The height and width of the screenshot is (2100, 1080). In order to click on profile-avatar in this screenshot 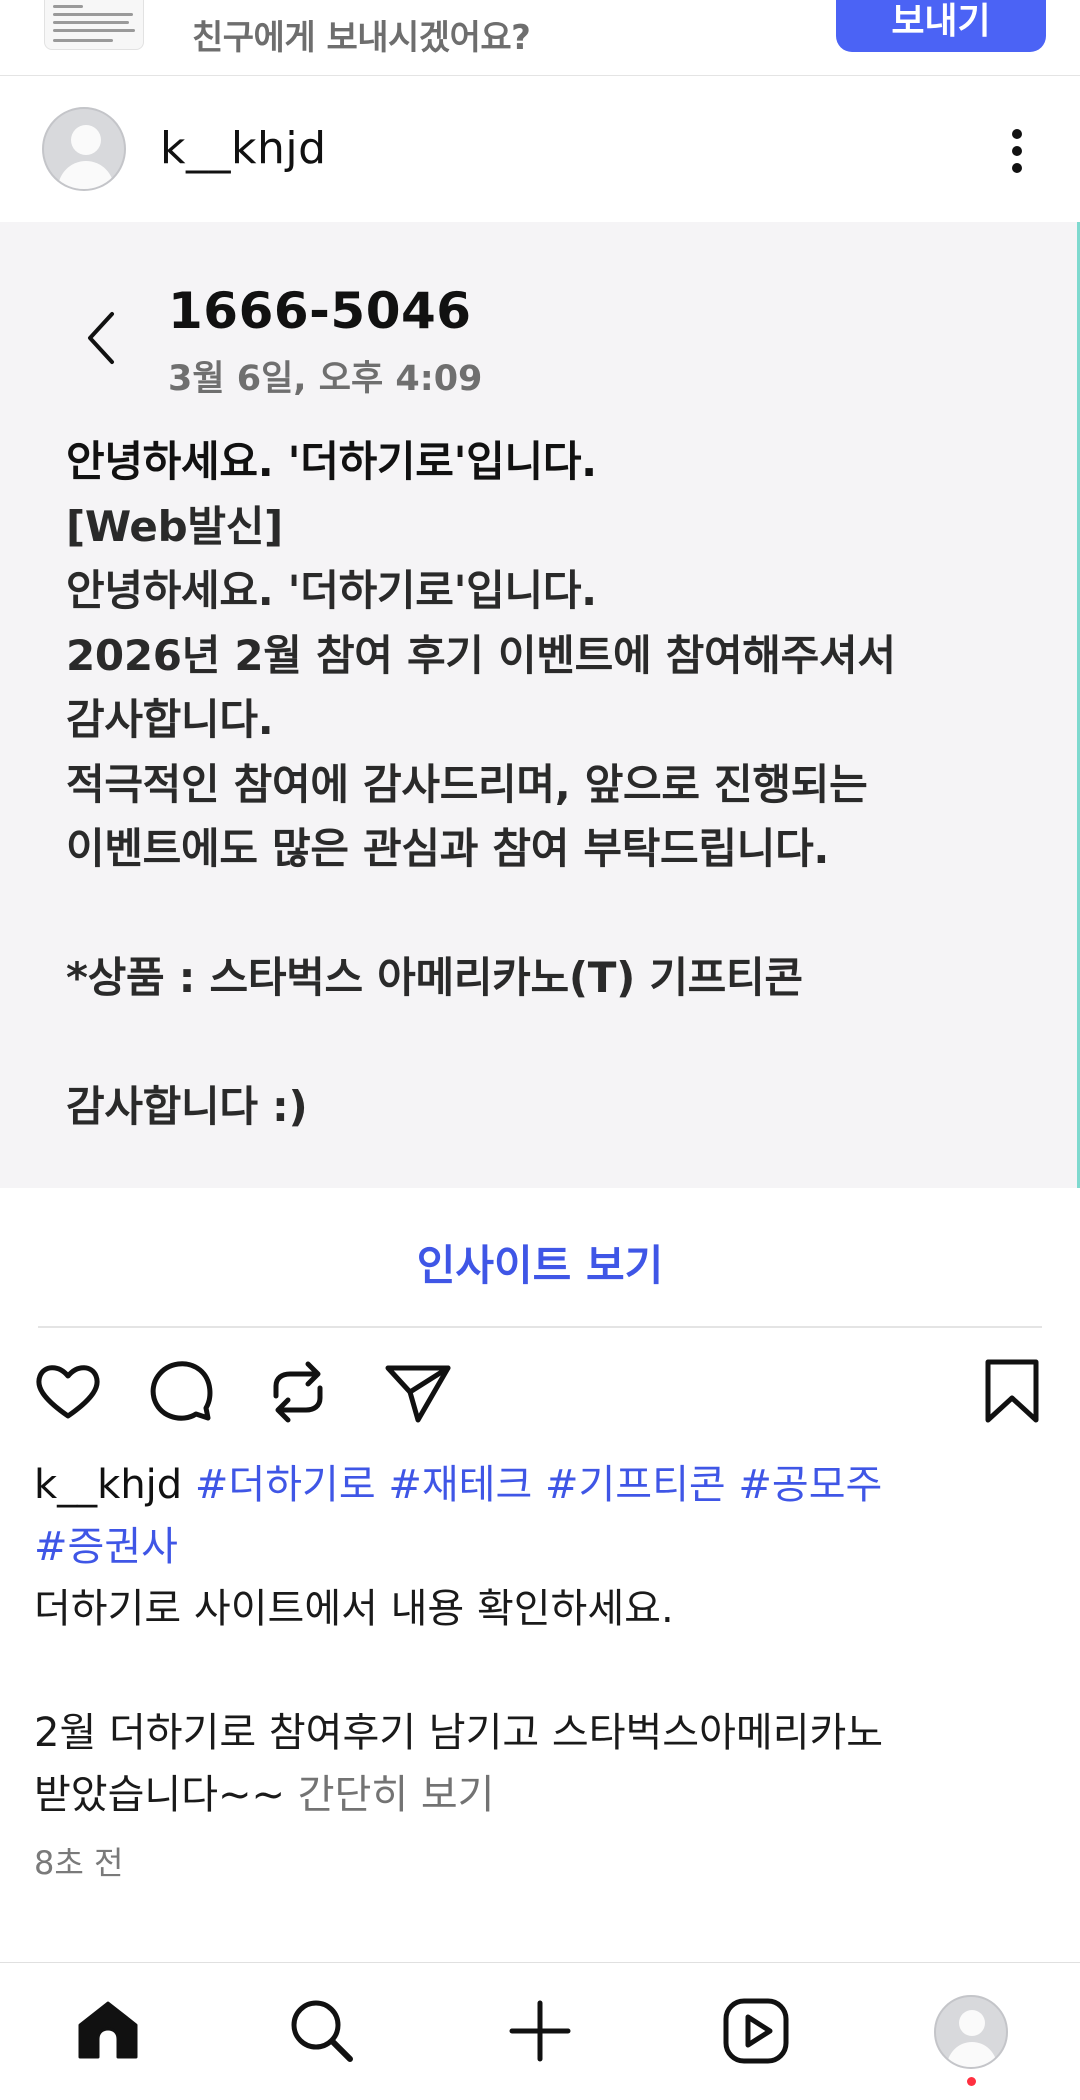, I will do `click(971, 2032)`.